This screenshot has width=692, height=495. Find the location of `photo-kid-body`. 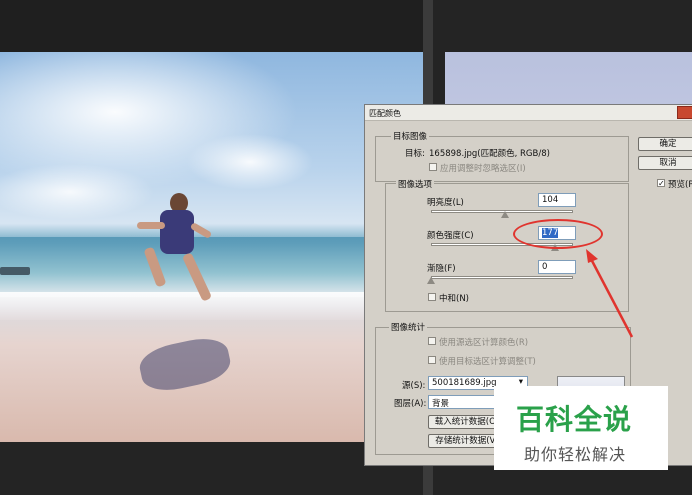

photo-kid-body is located at coordinates (177, 232).